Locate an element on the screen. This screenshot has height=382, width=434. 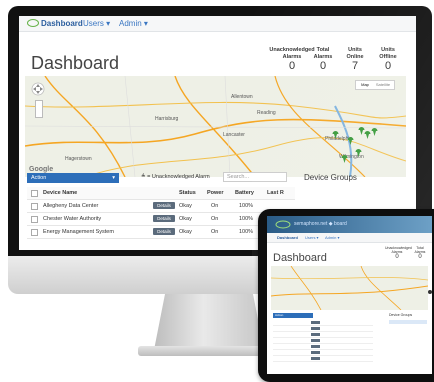
stat-unacknowledged-alarms: Unacknowledged Alarms 0 is located at coordinates (292, 59).